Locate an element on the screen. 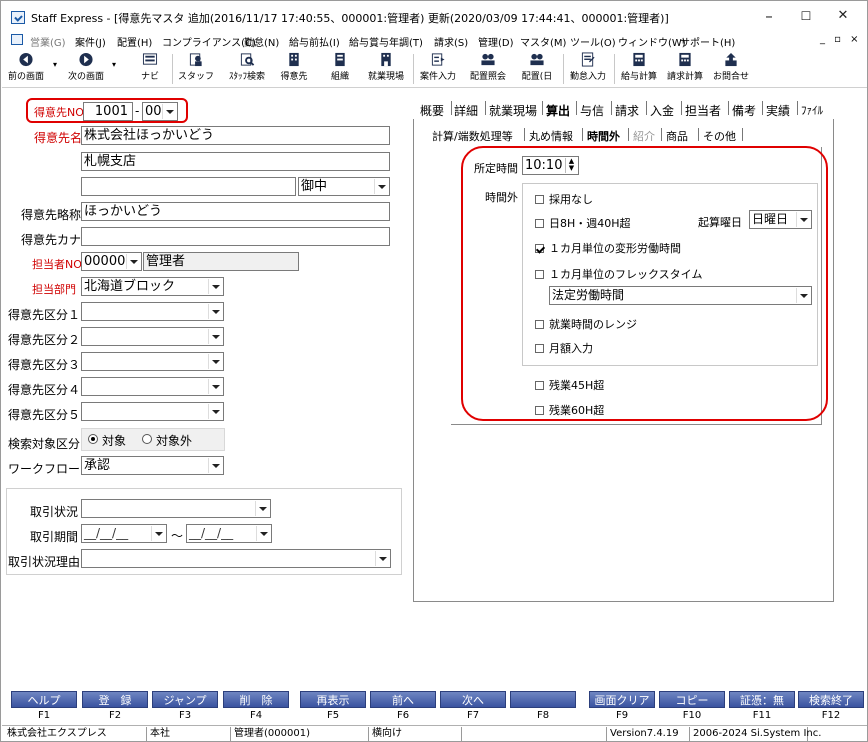 This screenshot has height=742, width=868. toolbar-billing-calc-button: 請求計算 is located at coordinates (685, 67).